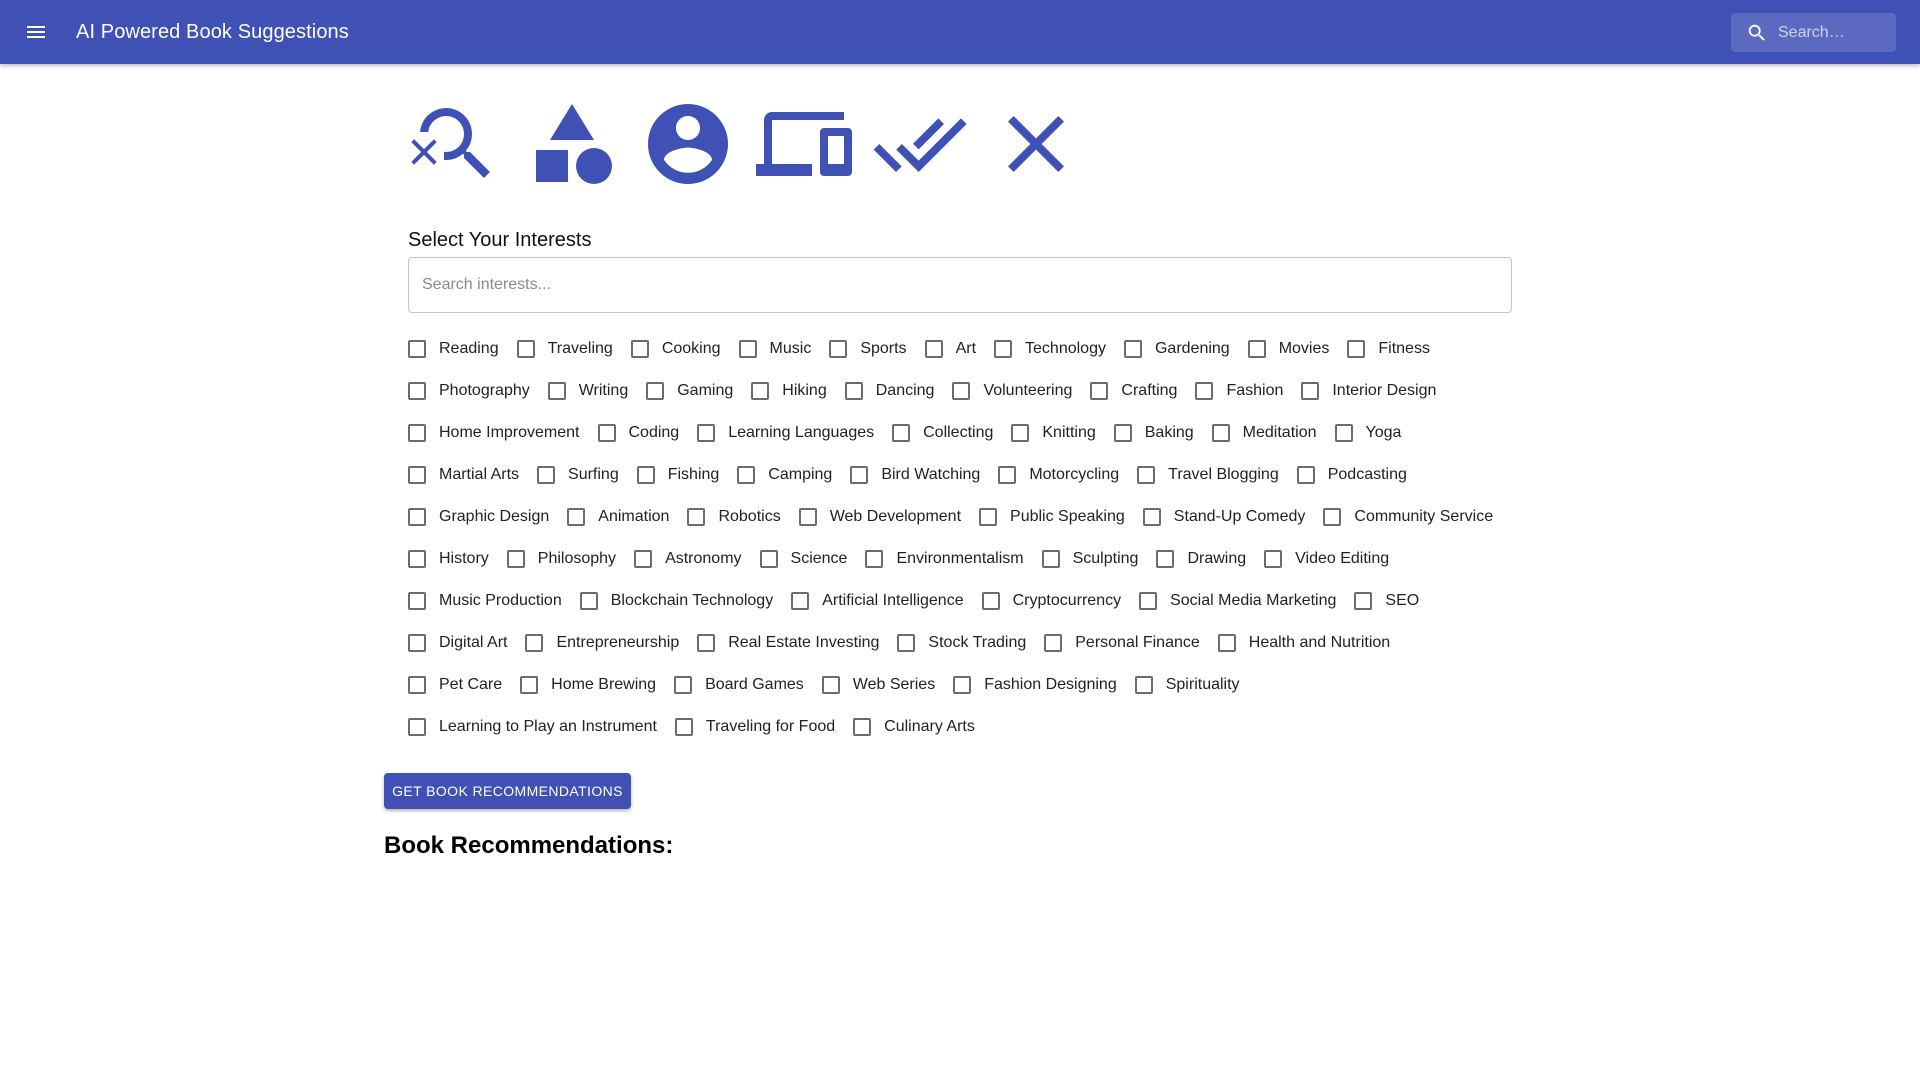 The height and width of the screenshot is (1080, 1920). Describe the element at coordinates (739, 685) in the screenshot. I see `interest-checkbox: Board Games` at that location.